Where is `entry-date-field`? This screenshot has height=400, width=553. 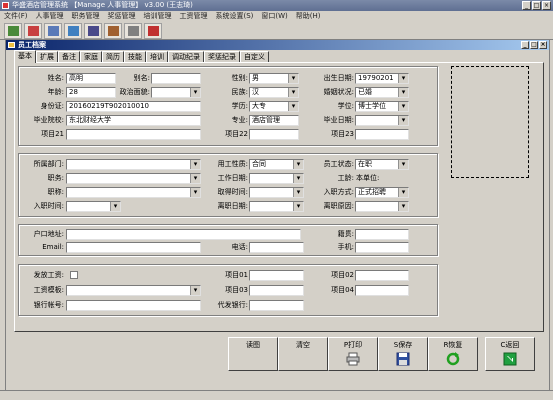
entry-date-field is located at coordinates (93, 206).